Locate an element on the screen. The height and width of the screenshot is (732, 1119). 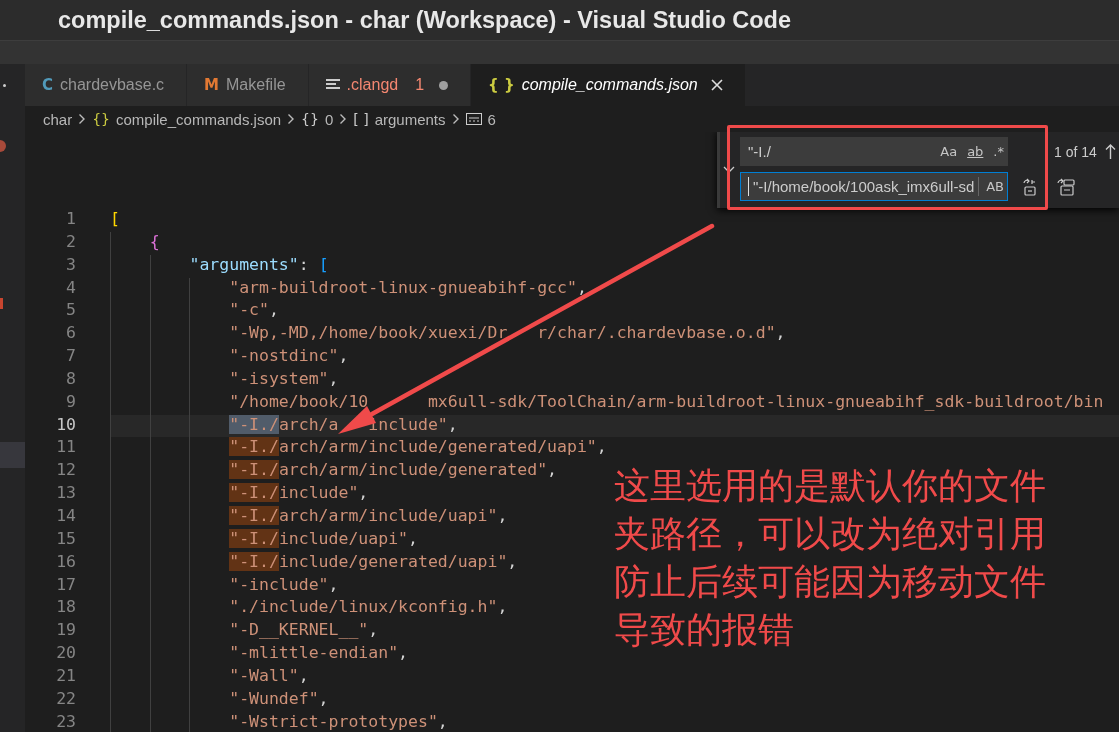
code-line: "-nostdinc", is located at coordinates (289, 357).